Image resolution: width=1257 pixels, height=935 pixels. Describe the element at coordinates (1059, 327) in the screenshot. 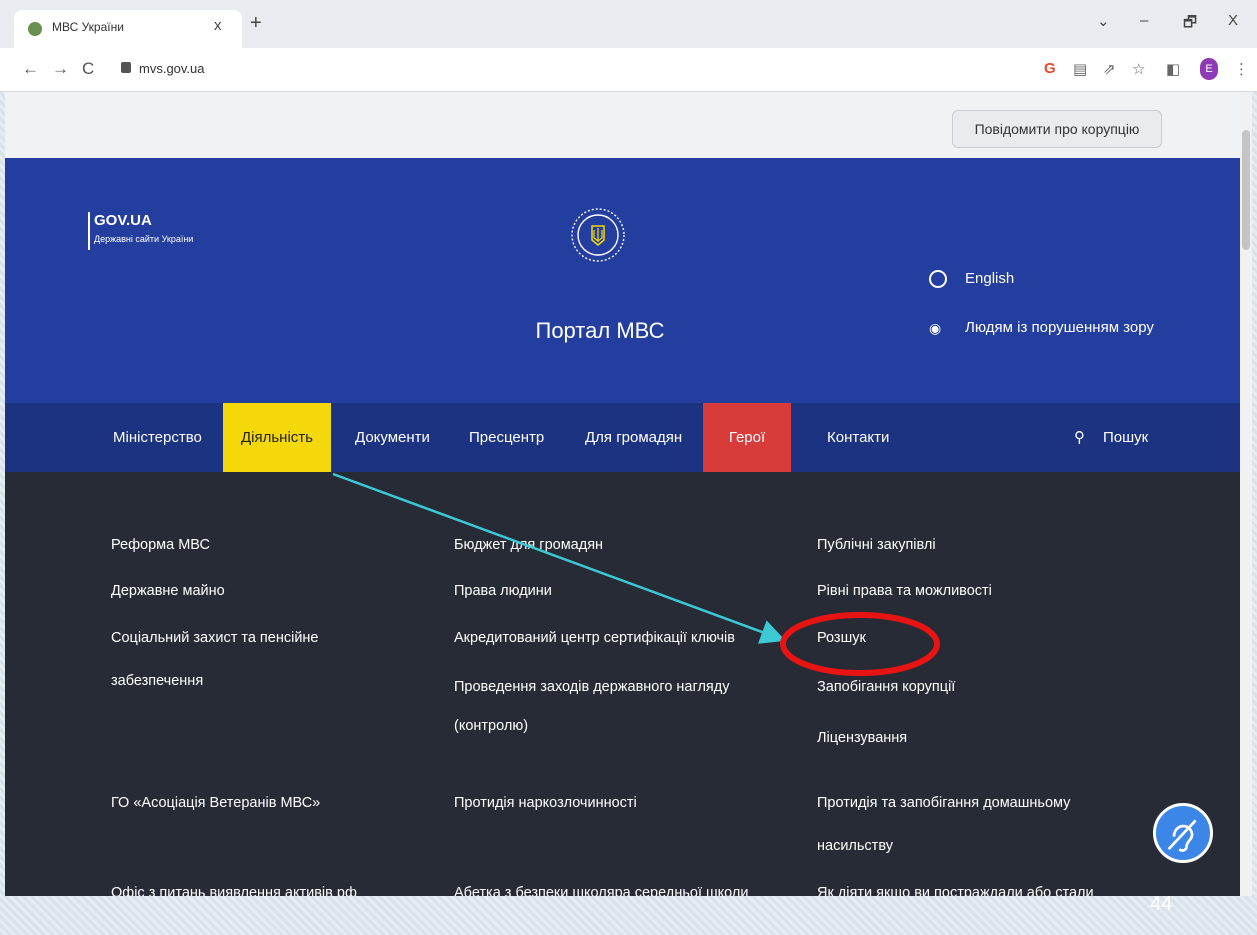

I see `vision-impaired-link: Людям із порушенням зору` at that location.